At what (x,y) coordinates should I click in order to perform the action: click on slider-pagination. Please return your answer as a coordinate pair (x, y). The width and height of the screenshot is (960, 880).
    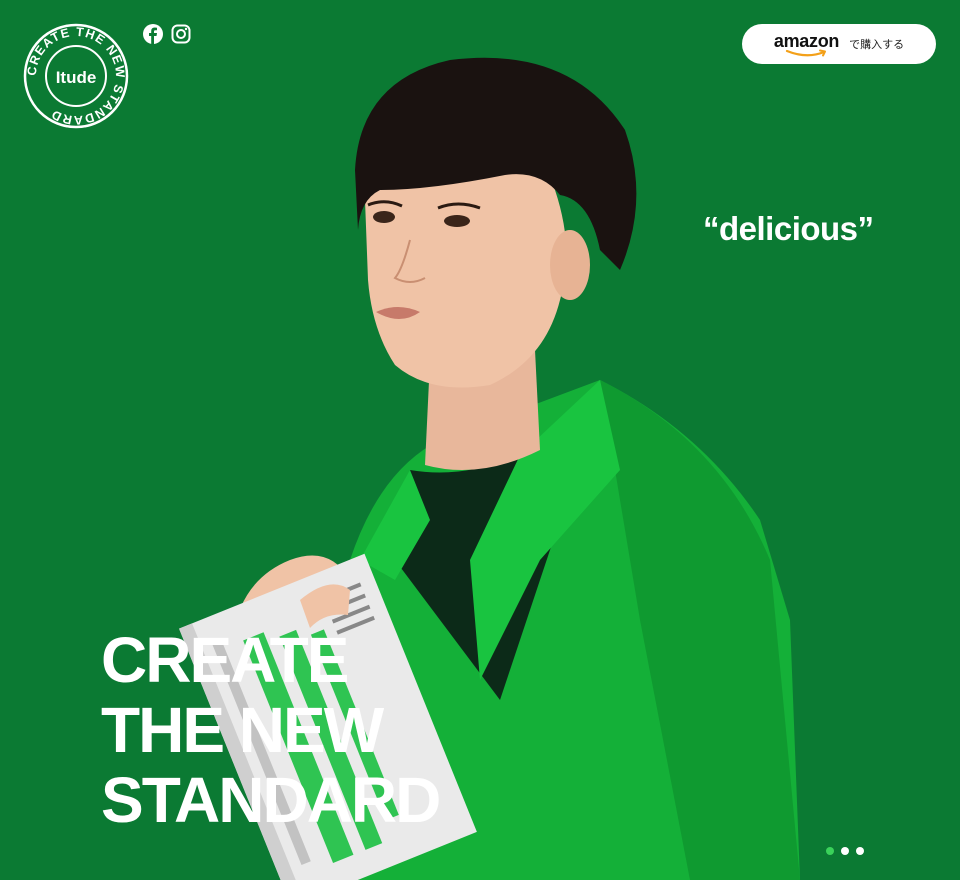
    Looking at the image, I should click on (845, 851).